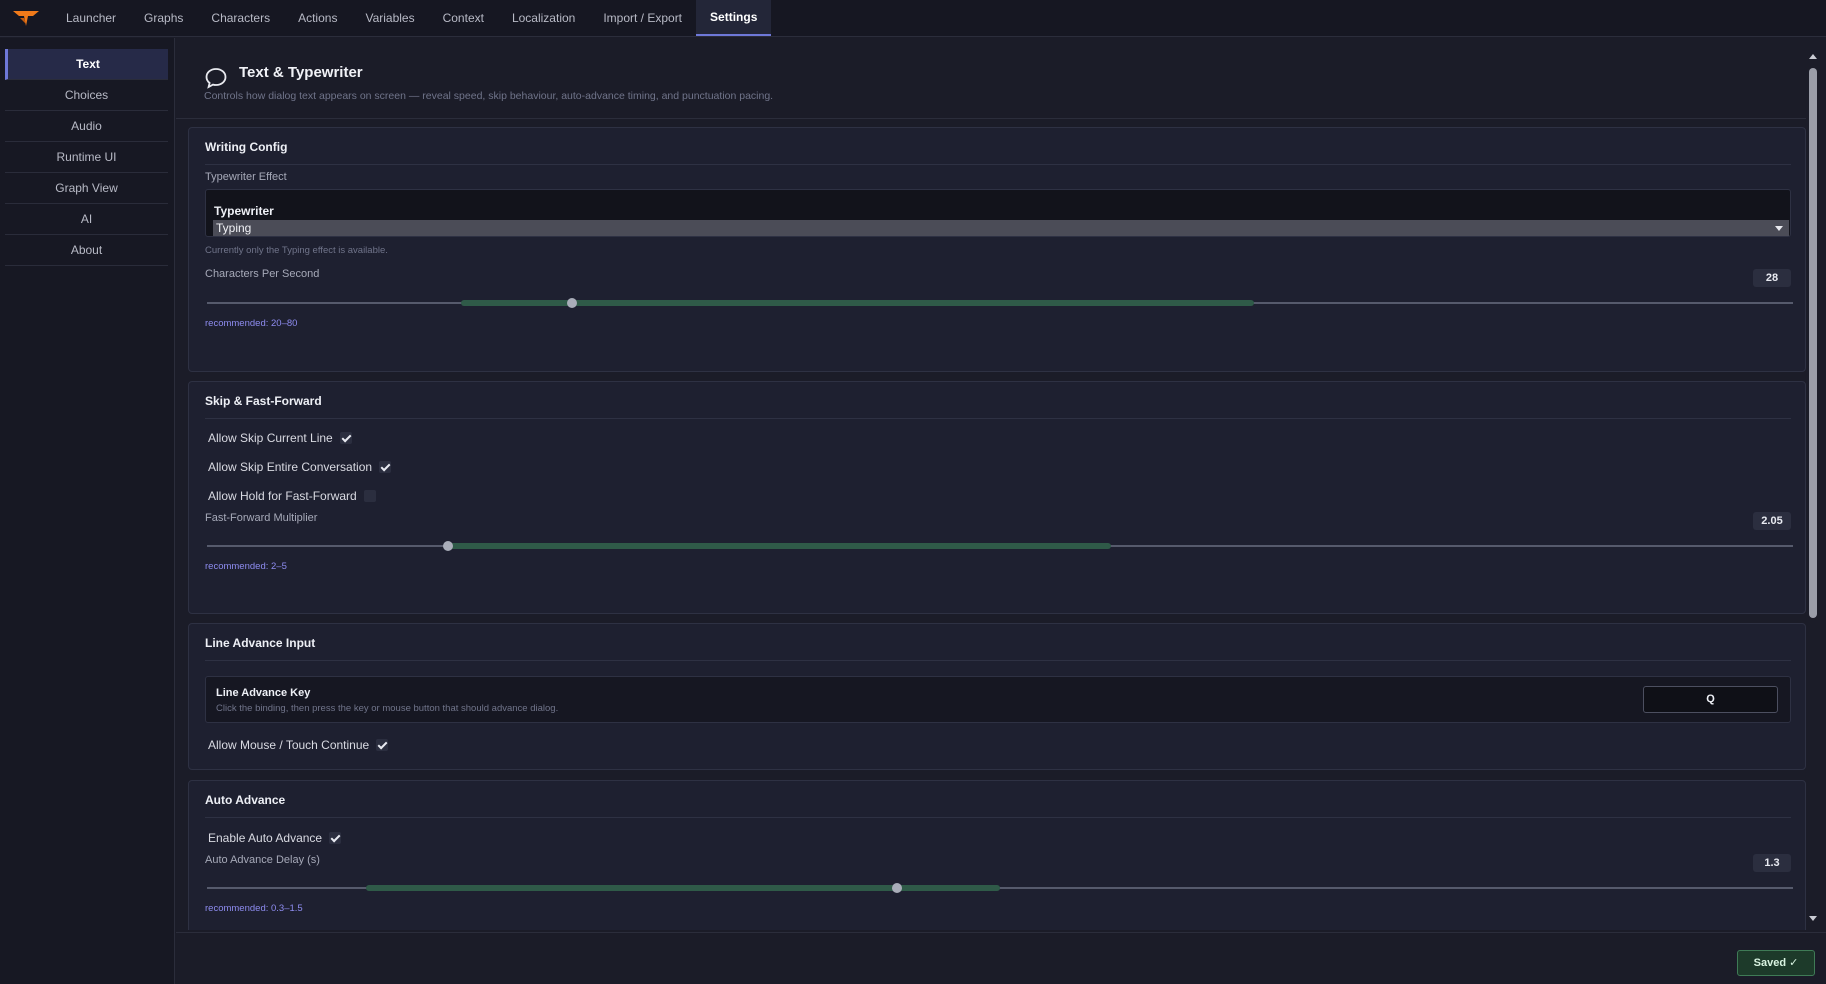 The height and width of the screenshot is (984, 1826). I want to click on skip-current-line-checkbox, so click(345, 438).